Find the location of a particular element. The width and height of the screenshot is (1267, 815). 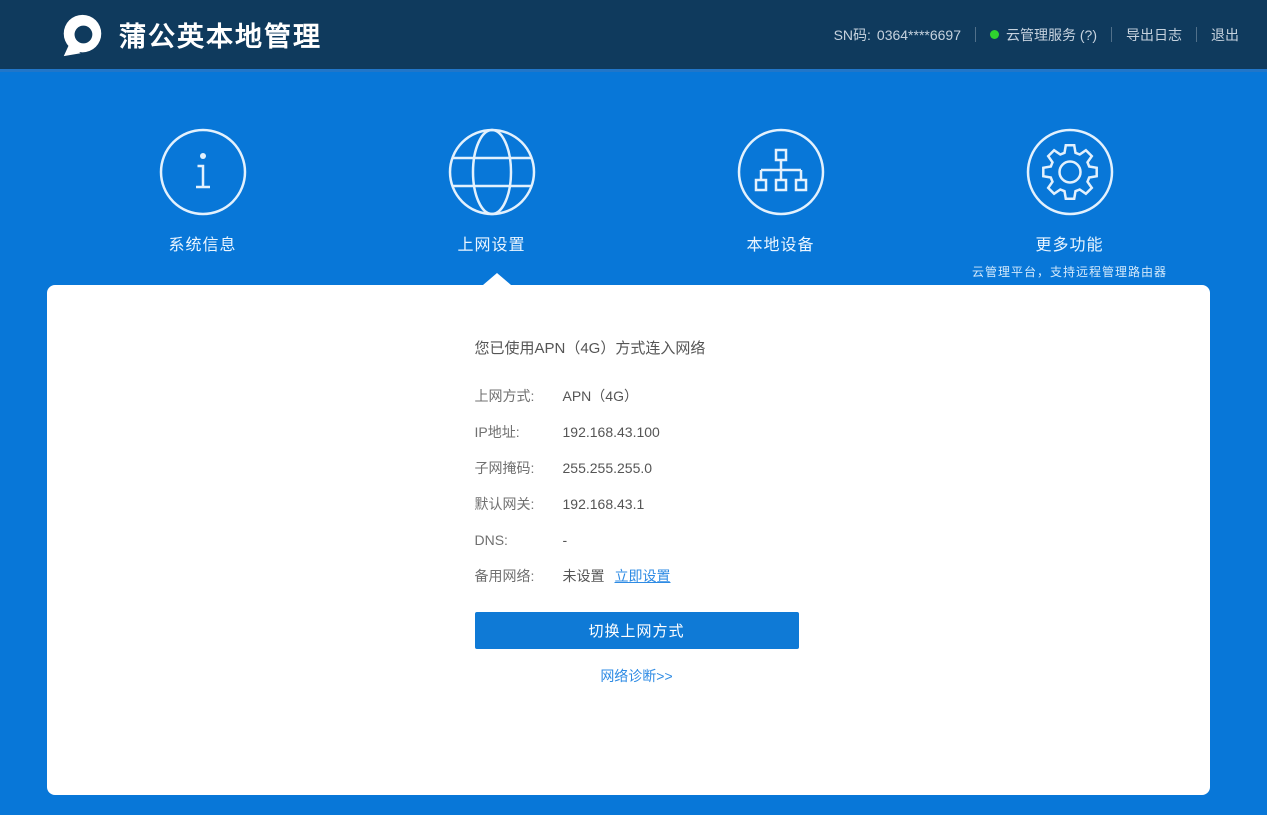

row-default-gateway: 默认网关: 192.168.43.1 is located at coordinates (637, 504).